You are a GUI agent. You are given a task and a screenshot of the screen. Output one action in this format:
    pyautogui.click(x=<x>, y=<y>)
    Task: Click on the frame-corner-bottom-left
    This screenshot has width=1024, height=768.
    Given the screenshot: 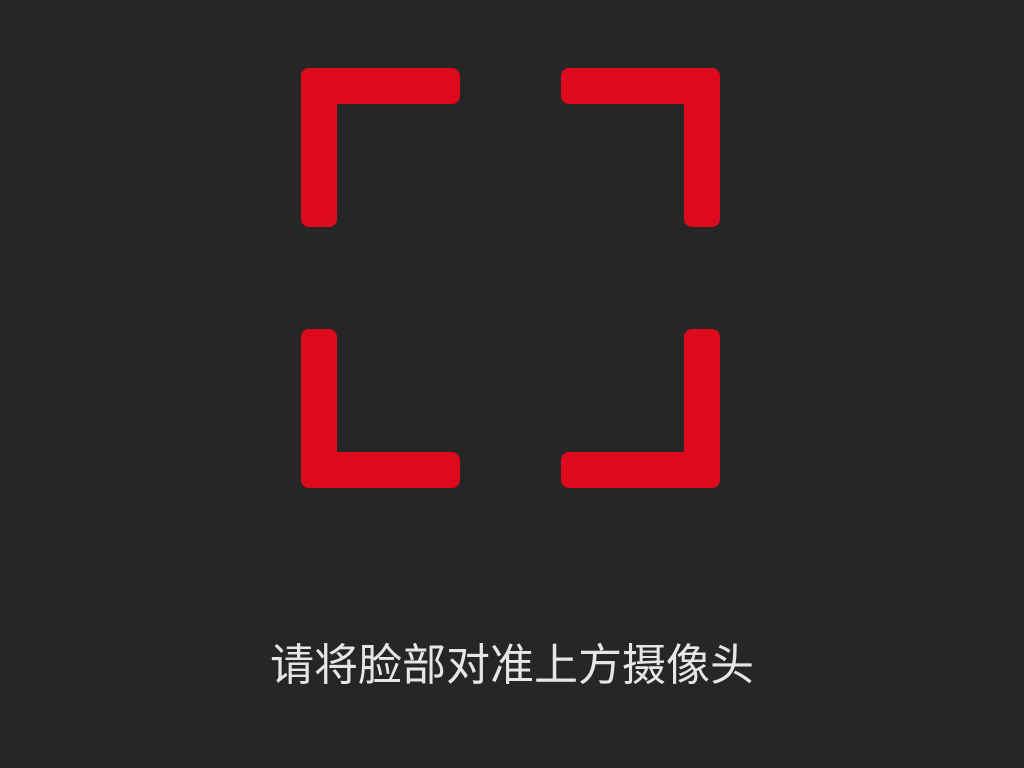 What is the action you would take?
    pyautogui.click(x=380, y=408)
    